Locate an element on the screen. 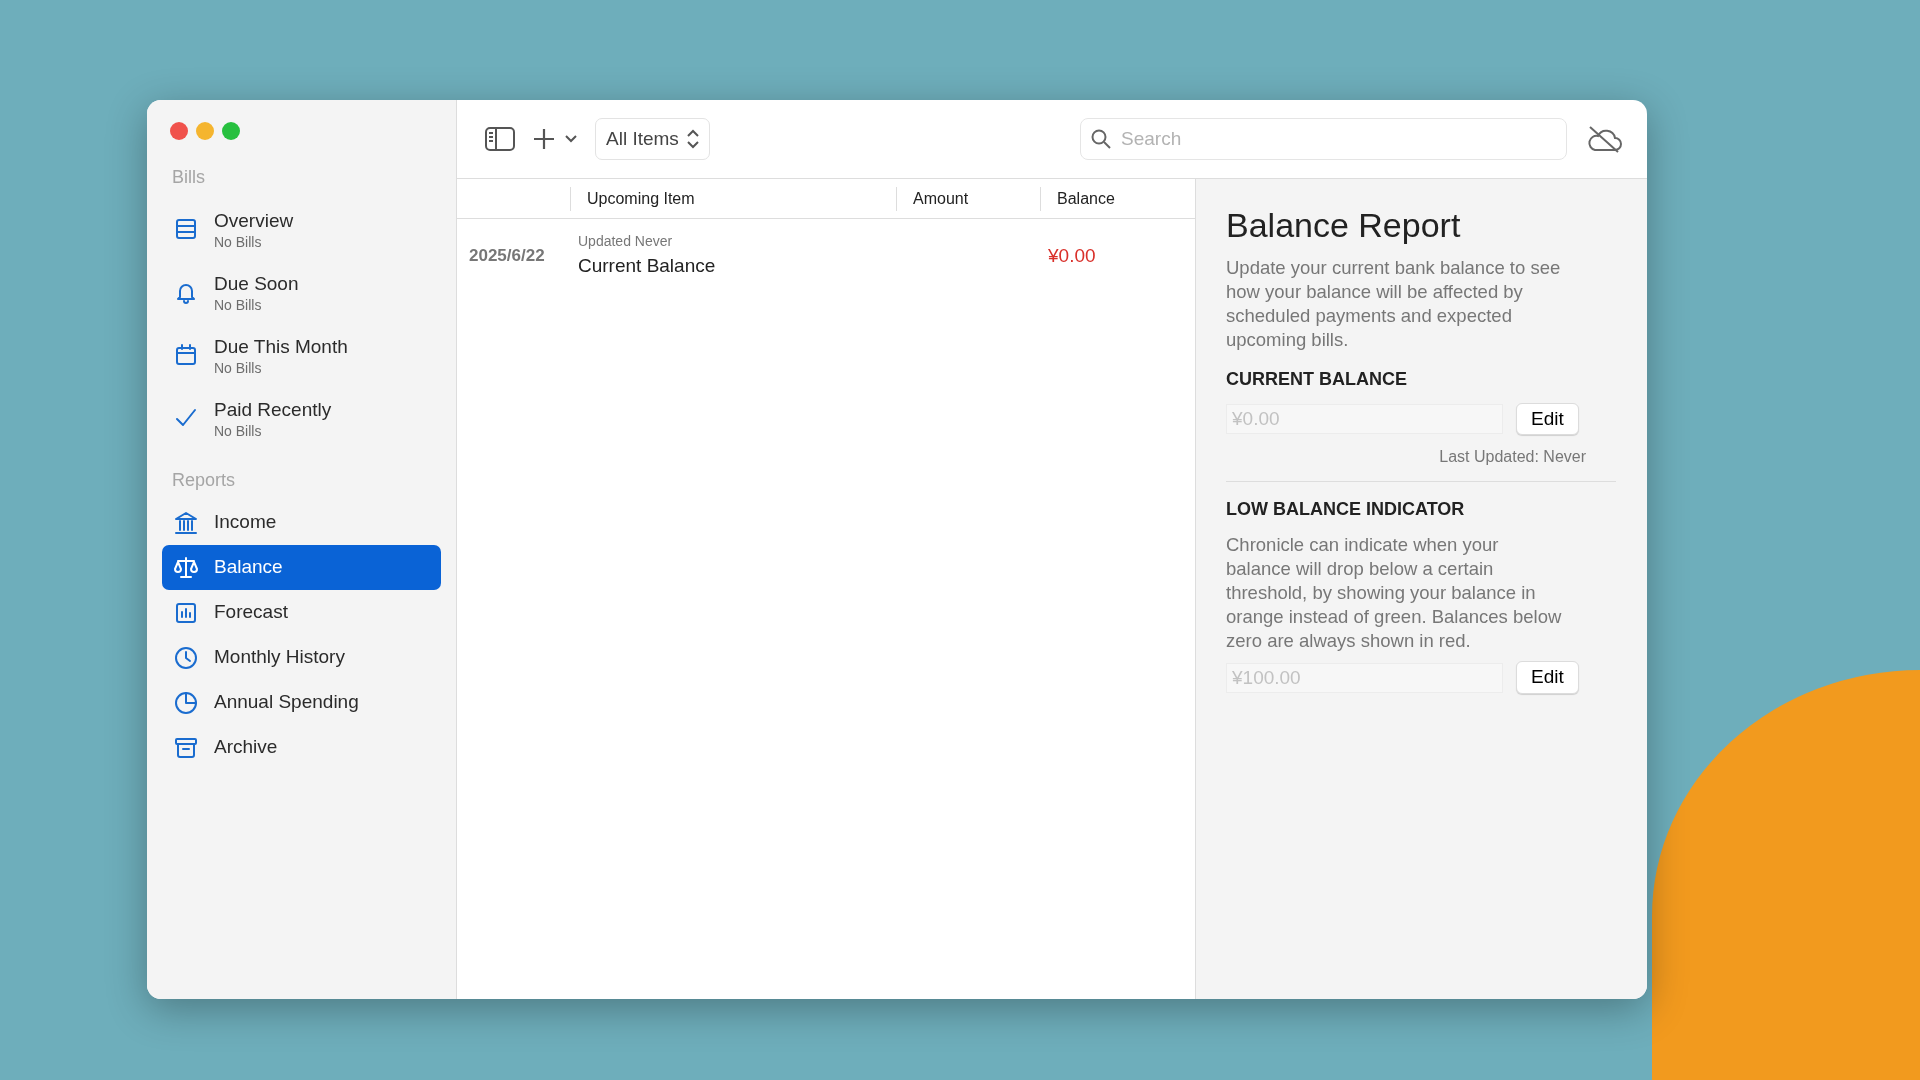 The width and height of the screenshot is (1920, 1080). sidebar-item: Paid Recently No Bills is located at coordinates (301, 417).